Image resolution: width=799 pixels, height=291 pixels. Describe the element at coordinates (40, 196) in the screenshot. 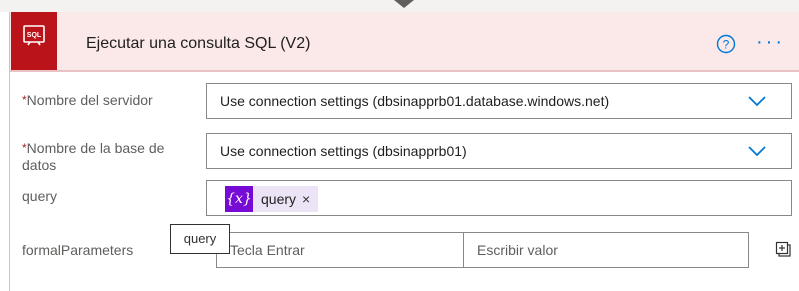

I see `query-label: query` at that location.